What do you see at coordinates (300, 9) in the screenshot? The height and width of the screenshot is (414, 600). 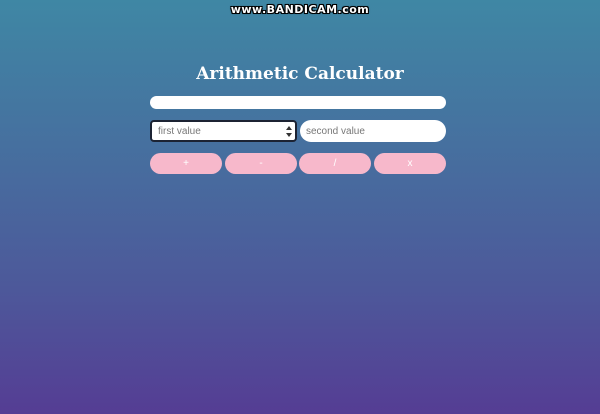 I see `bandicam-watermark: www.BANDICAM.com` at bounding box center [300, 9].